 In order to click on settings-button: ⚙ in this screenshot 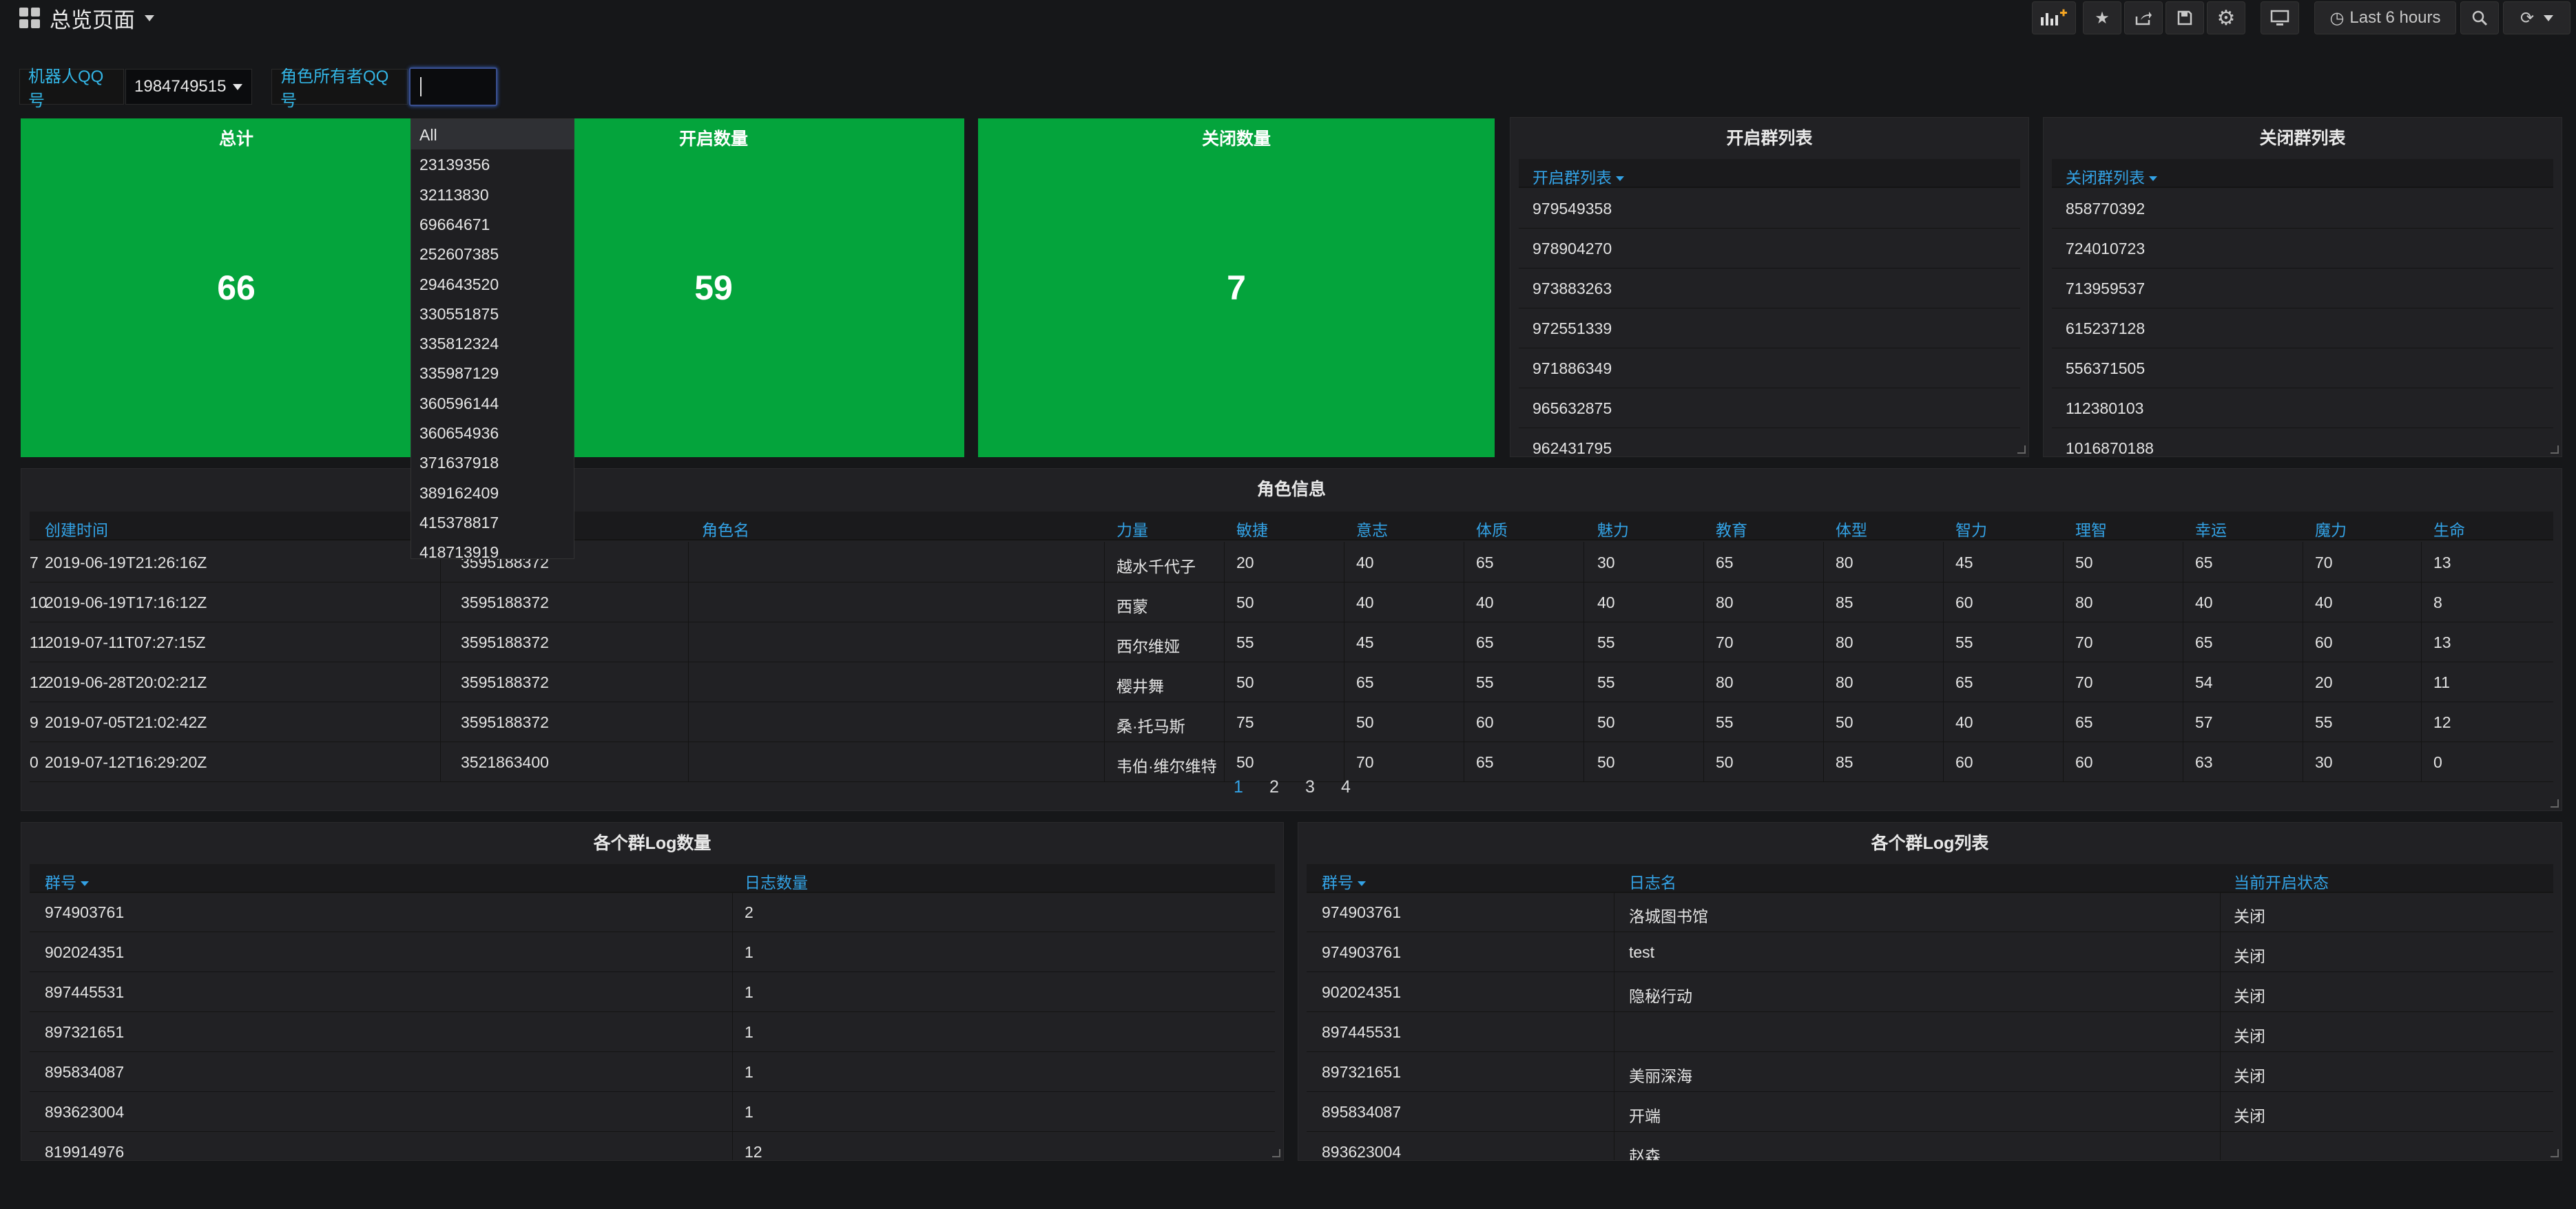, I will do `click(2226, 17)`.